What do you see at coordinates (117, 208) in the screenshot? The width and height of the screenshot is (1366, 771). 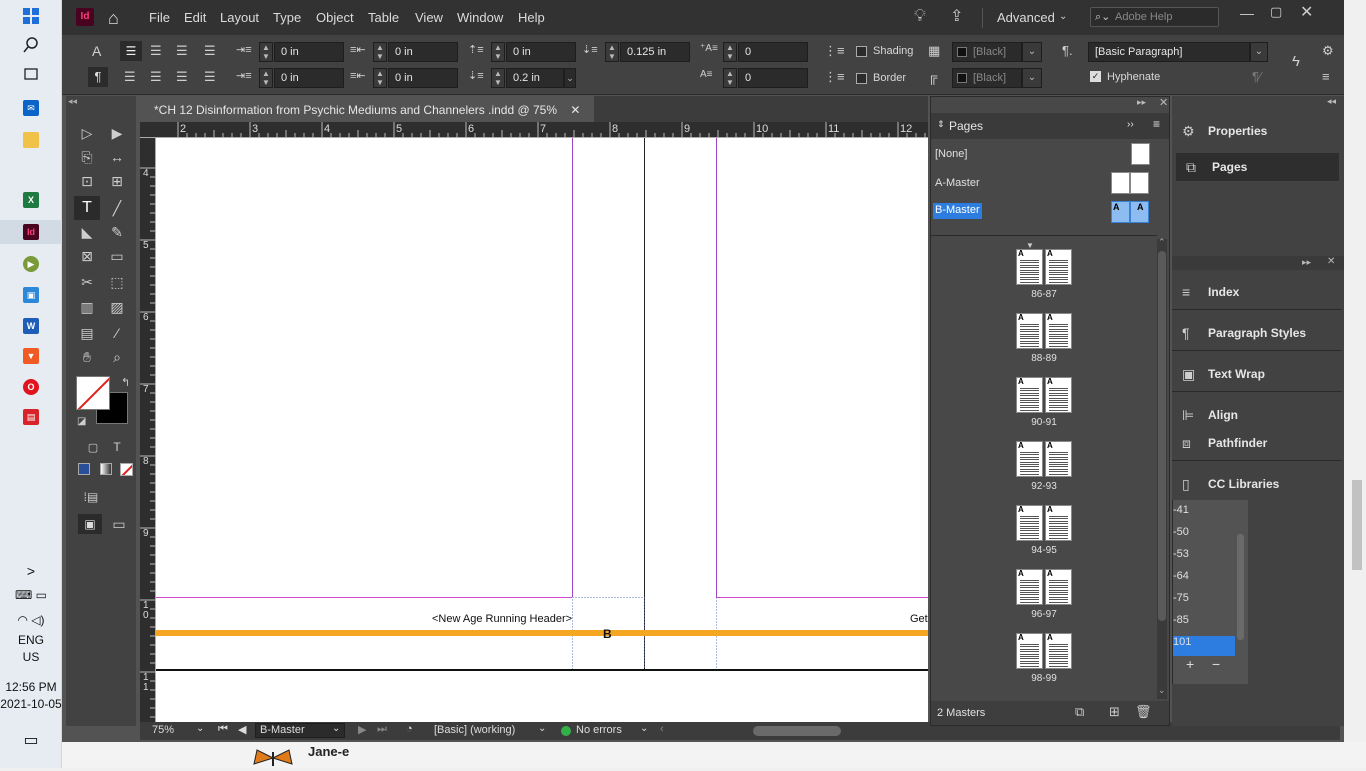 I see `line-tool-icon: ╱` at bounding box center [117, 208].